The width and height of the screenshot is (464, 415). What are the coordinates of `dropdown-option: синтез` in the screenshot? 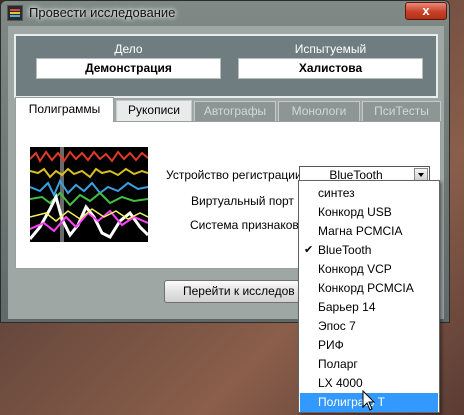 It's located at (369, 193).